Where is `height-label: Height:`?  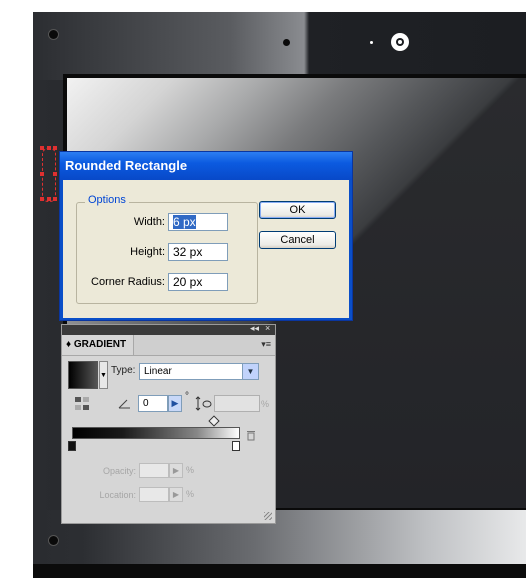
height-label: Height: is located at coordinates (147, 252).